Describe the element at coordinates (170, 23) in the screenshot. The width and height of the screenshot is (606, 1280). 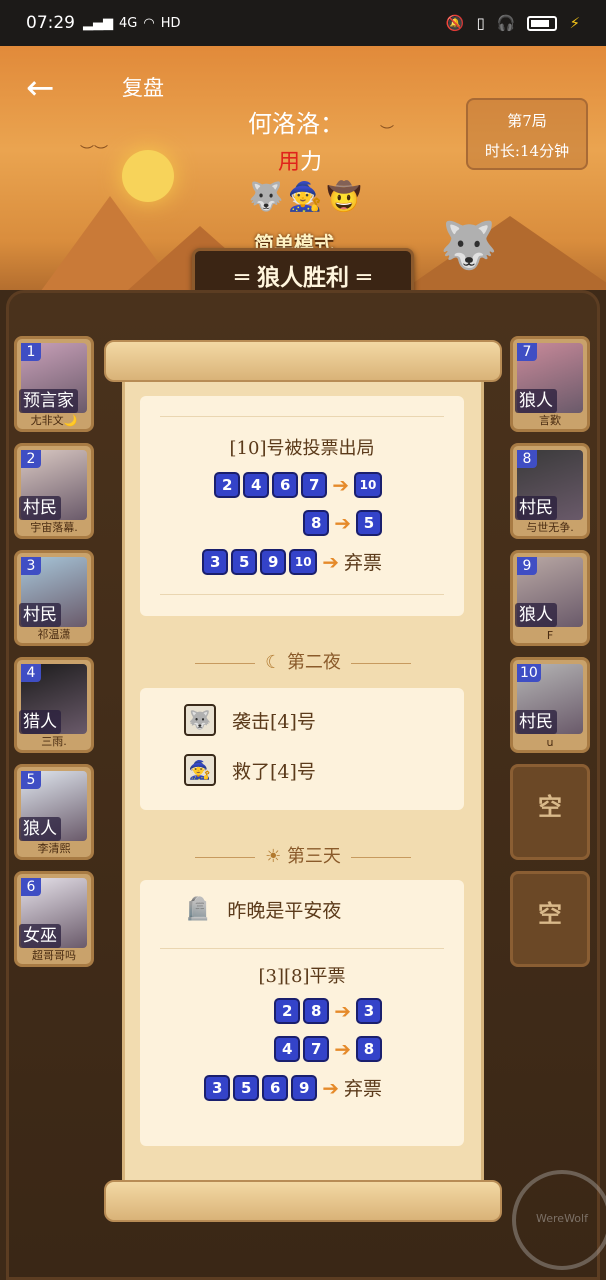
I see `wifi-label: HD` at that location.